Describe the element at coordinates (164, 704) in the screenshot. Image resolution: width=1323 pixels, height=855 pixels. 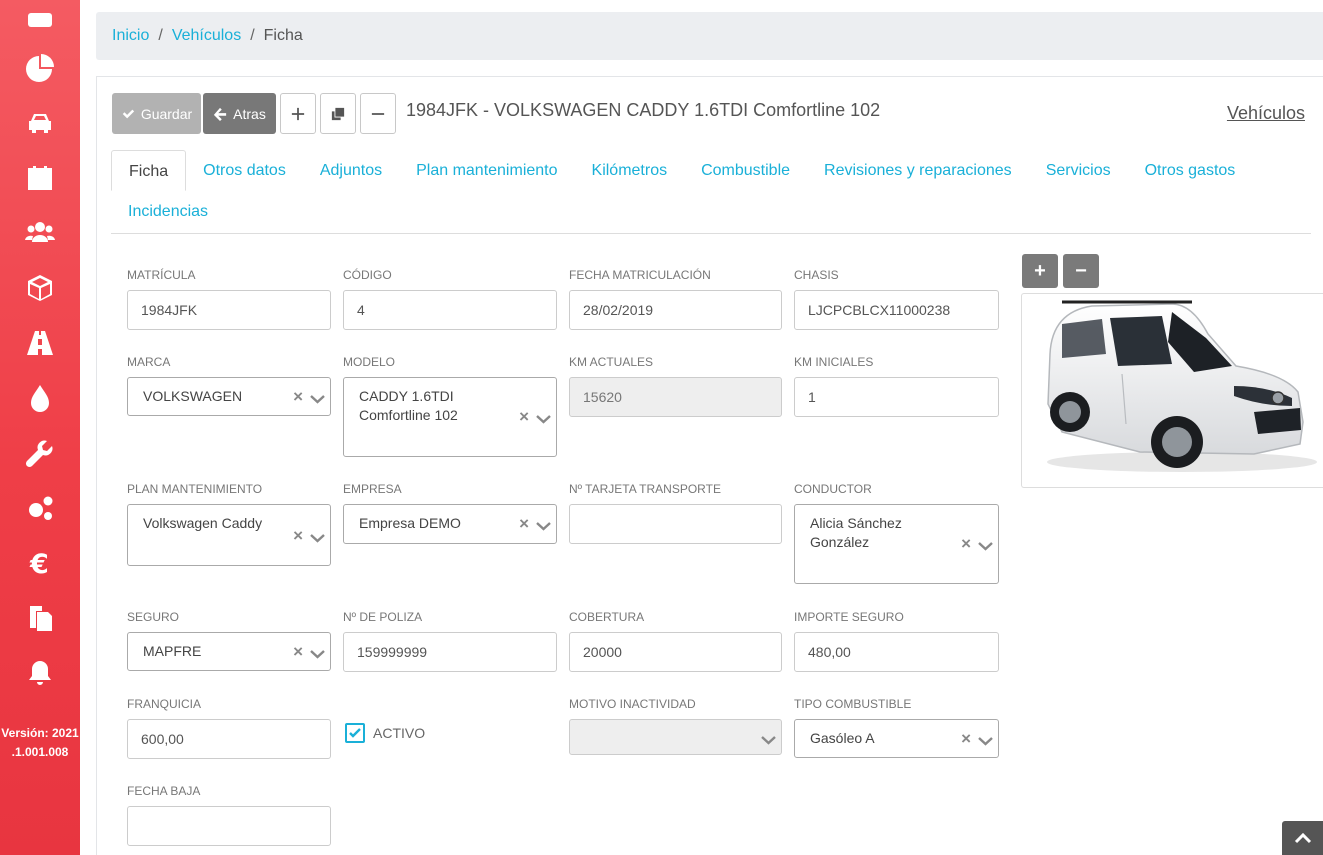
I see `franquicia-label: FRANQUICIA` at that location.